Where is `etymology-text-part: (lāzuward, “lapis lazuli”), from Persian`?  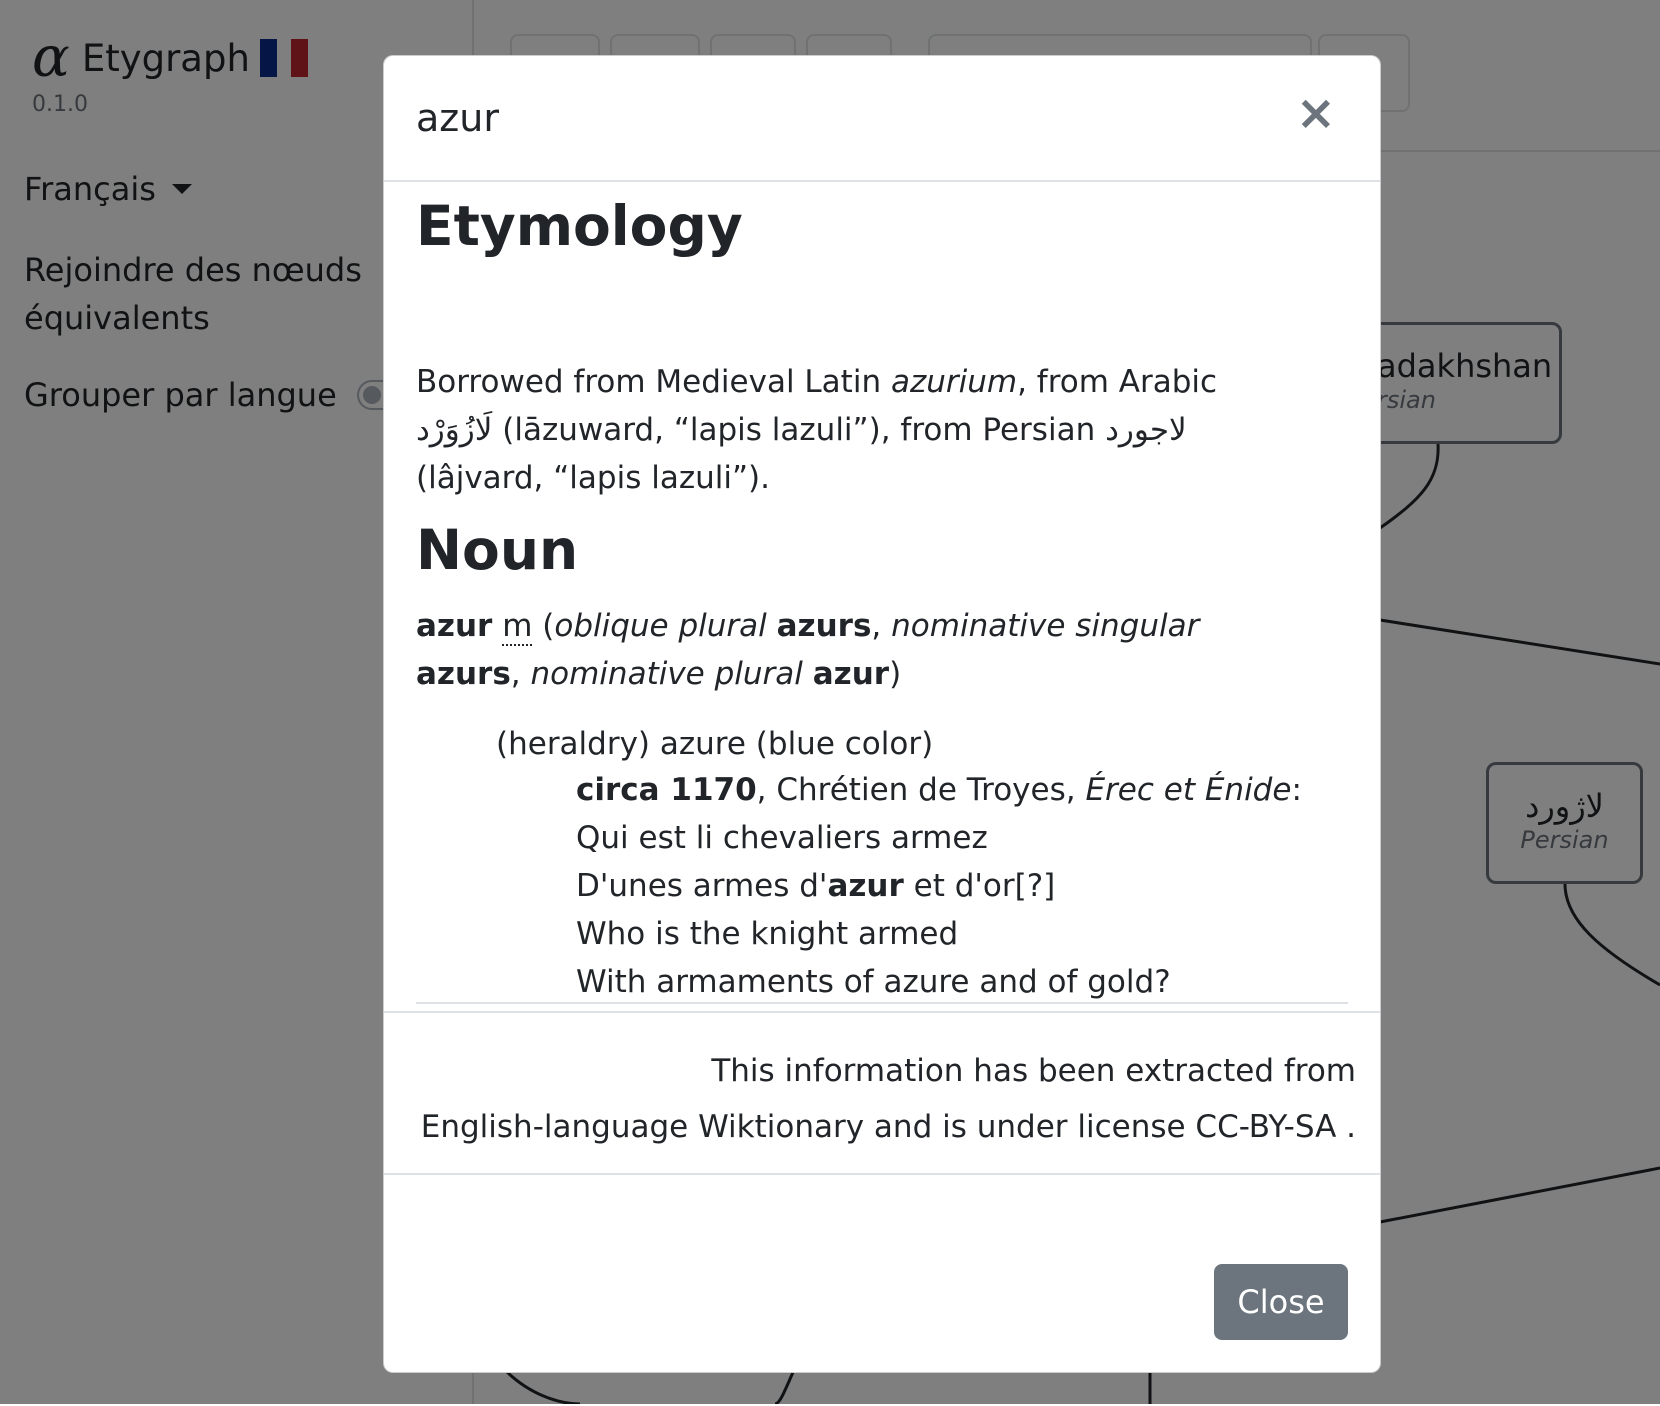
etymology-text-part: (lāzuward, “lapis lazuli”), from Persian is located at coordinates (799, 430).